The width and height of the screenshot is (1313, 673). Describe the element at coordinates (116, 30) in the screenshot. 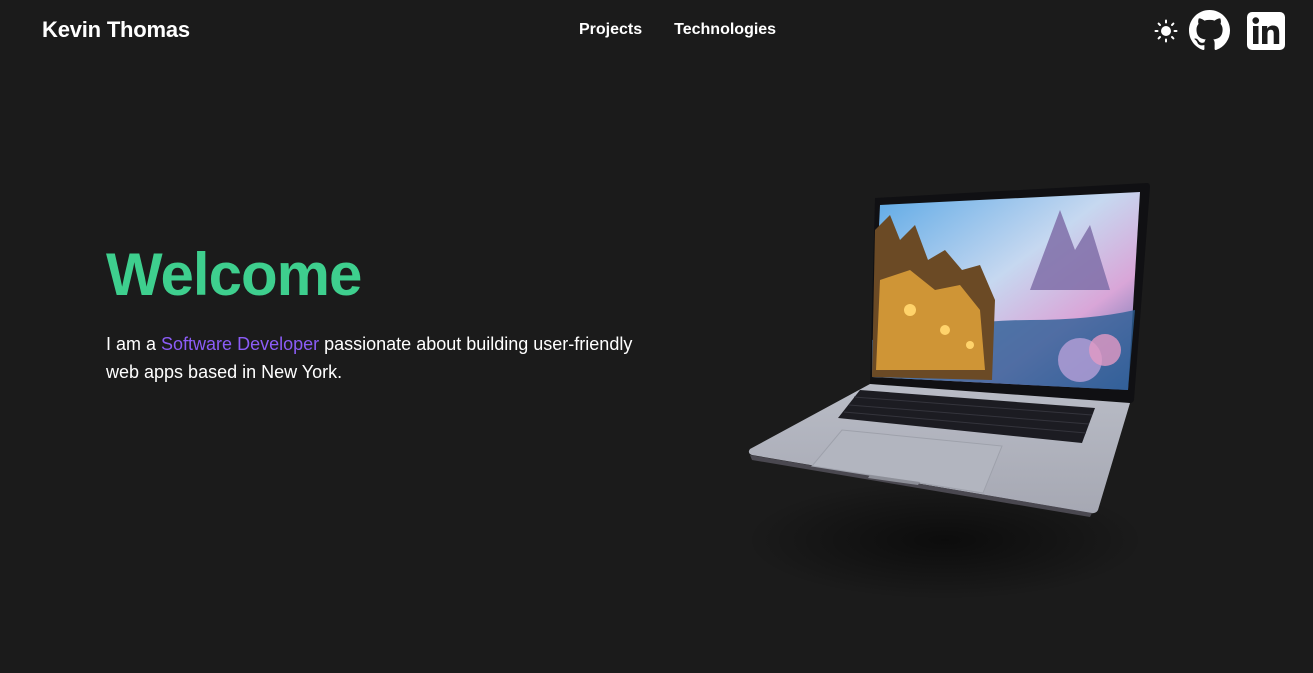

I see `site-name-link: Kevin Thomas` at that location.